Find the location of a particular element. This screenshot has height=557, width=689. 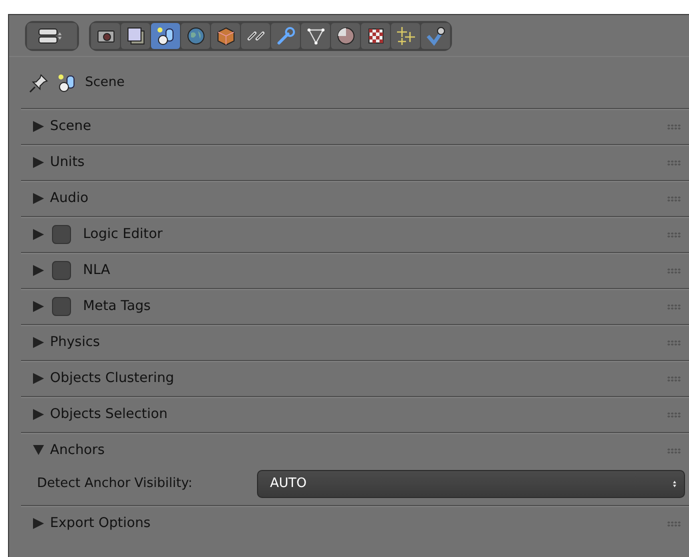

panel-header: Objects Selection is located at coordinates (355, 414).